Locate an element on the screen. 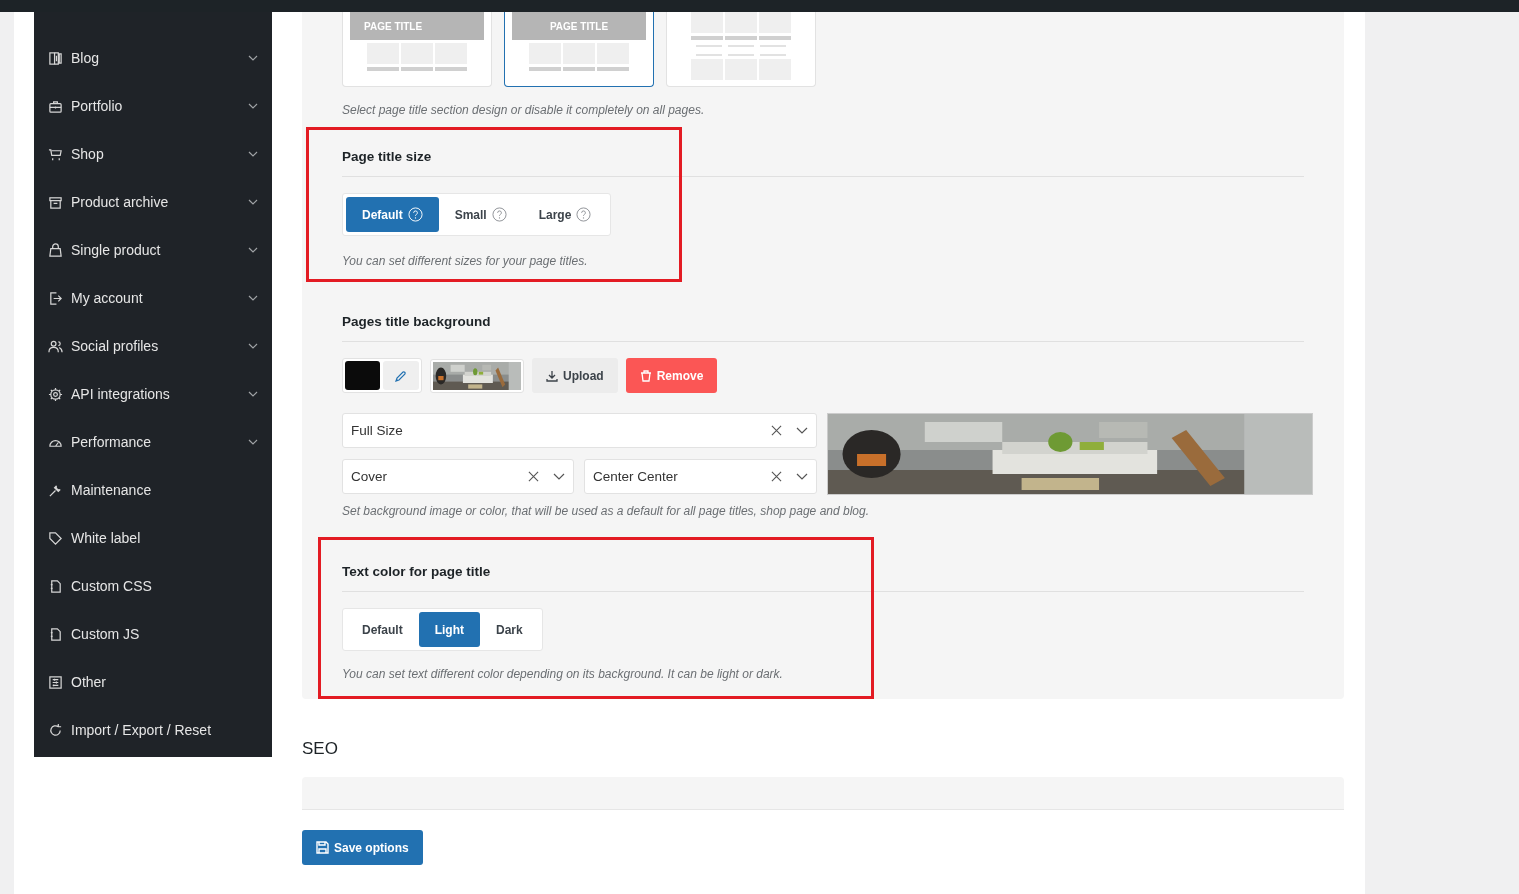 Image resolution: width=1519 pixels, height=894 pixels. help-text: Select page title section design or disable it completely on all pages. is located at coordinates (524, 110).